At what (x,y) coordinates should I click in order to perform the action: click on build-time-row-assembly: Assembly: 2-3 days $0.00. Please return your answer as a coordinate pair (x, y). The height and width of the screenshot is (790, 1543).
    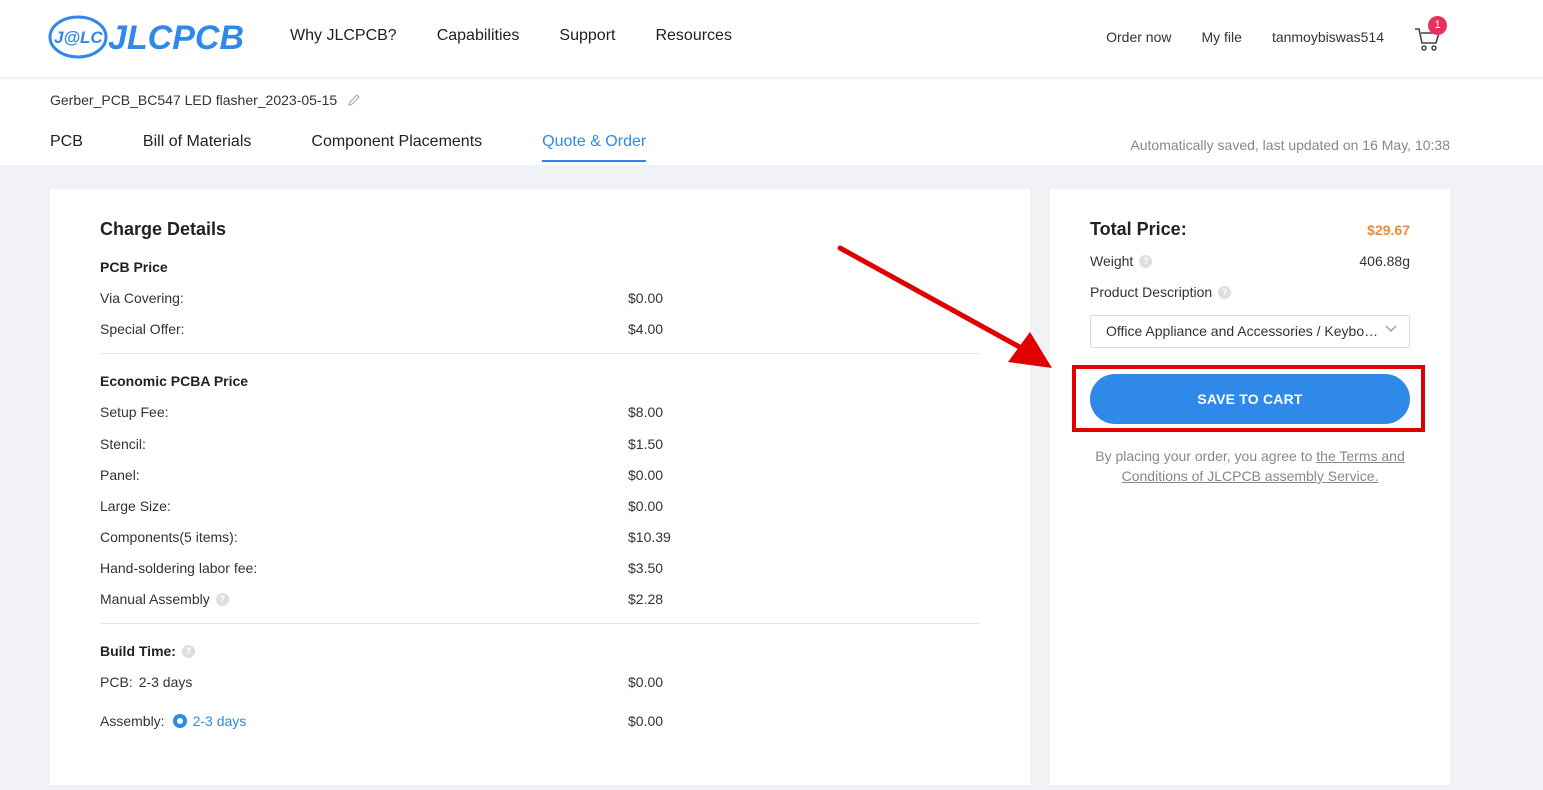
    Looking at the image, I should click on (540, 721).